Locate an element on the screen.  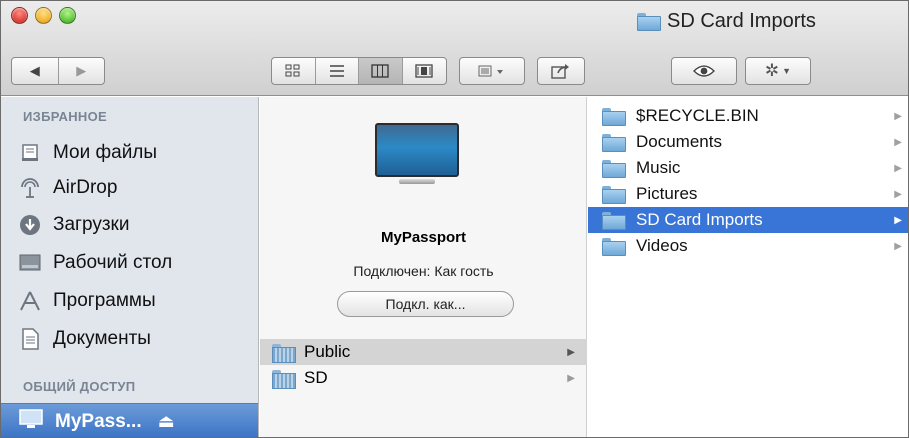
sidebar-item-downloads: Загрузки is located at coordinates (74, 225).